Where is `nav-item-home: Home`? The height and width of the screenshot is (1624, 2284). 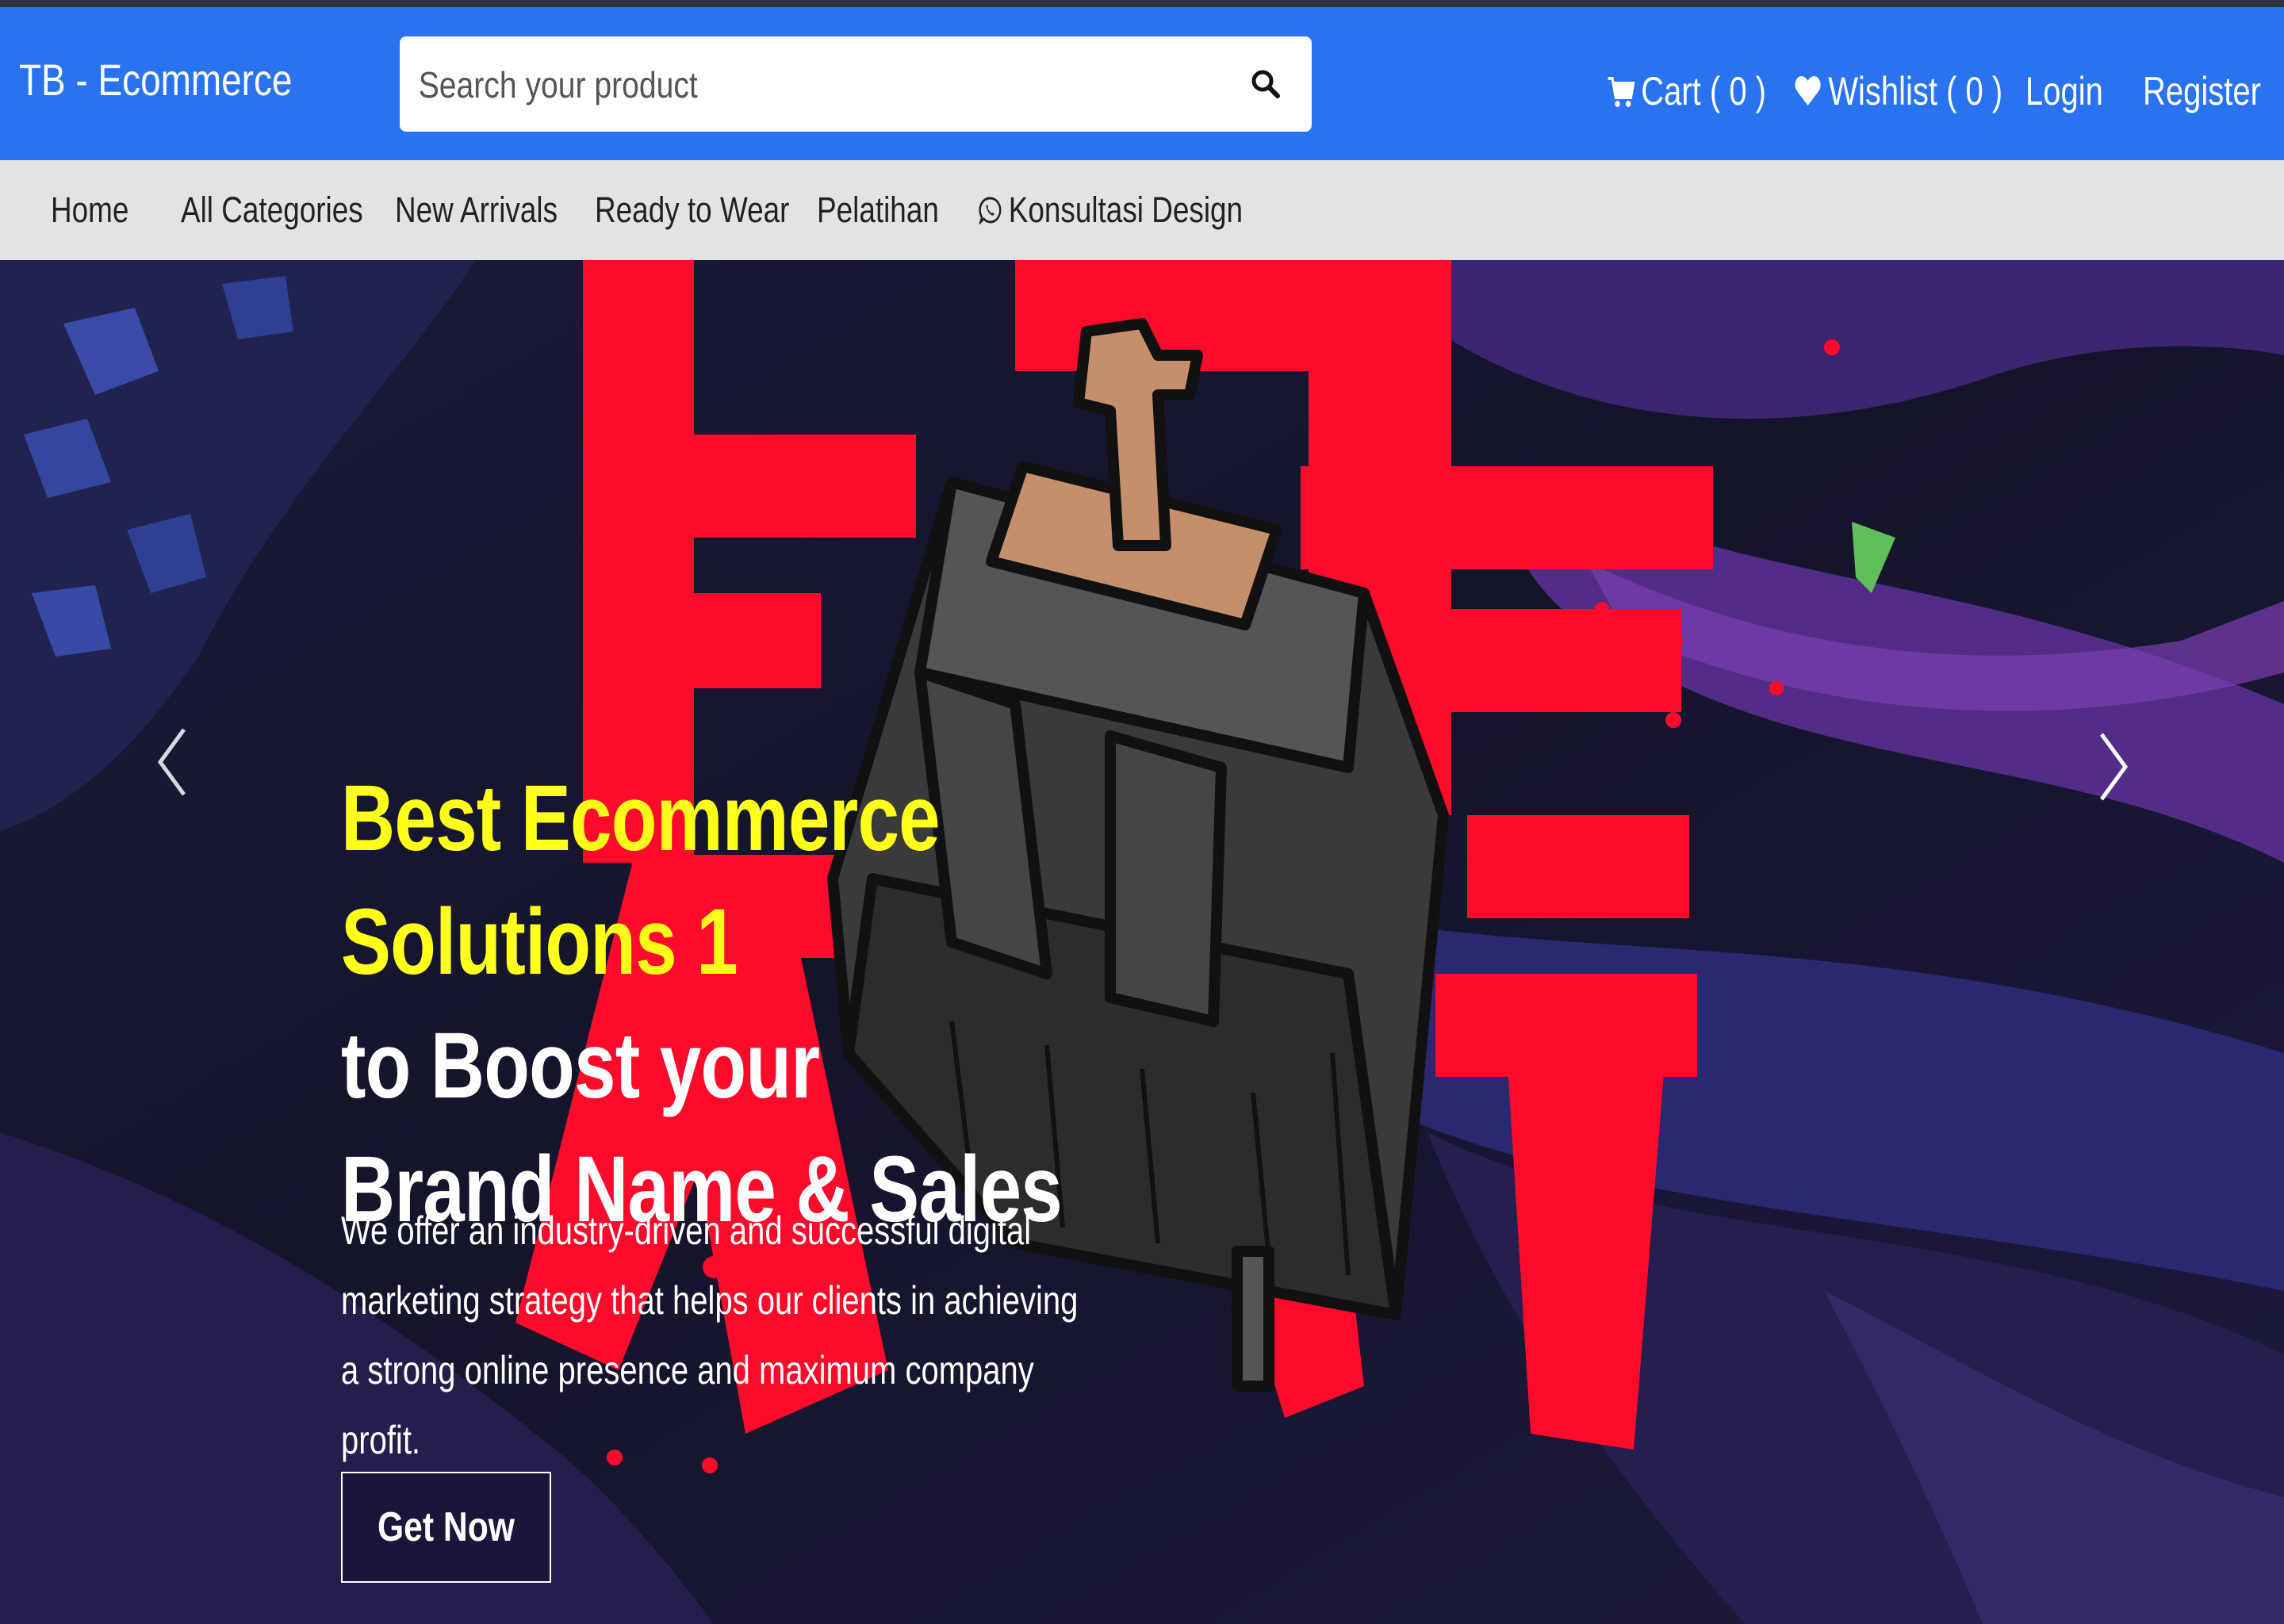 nav-item-home: Home is located at coordinates (89, 210).